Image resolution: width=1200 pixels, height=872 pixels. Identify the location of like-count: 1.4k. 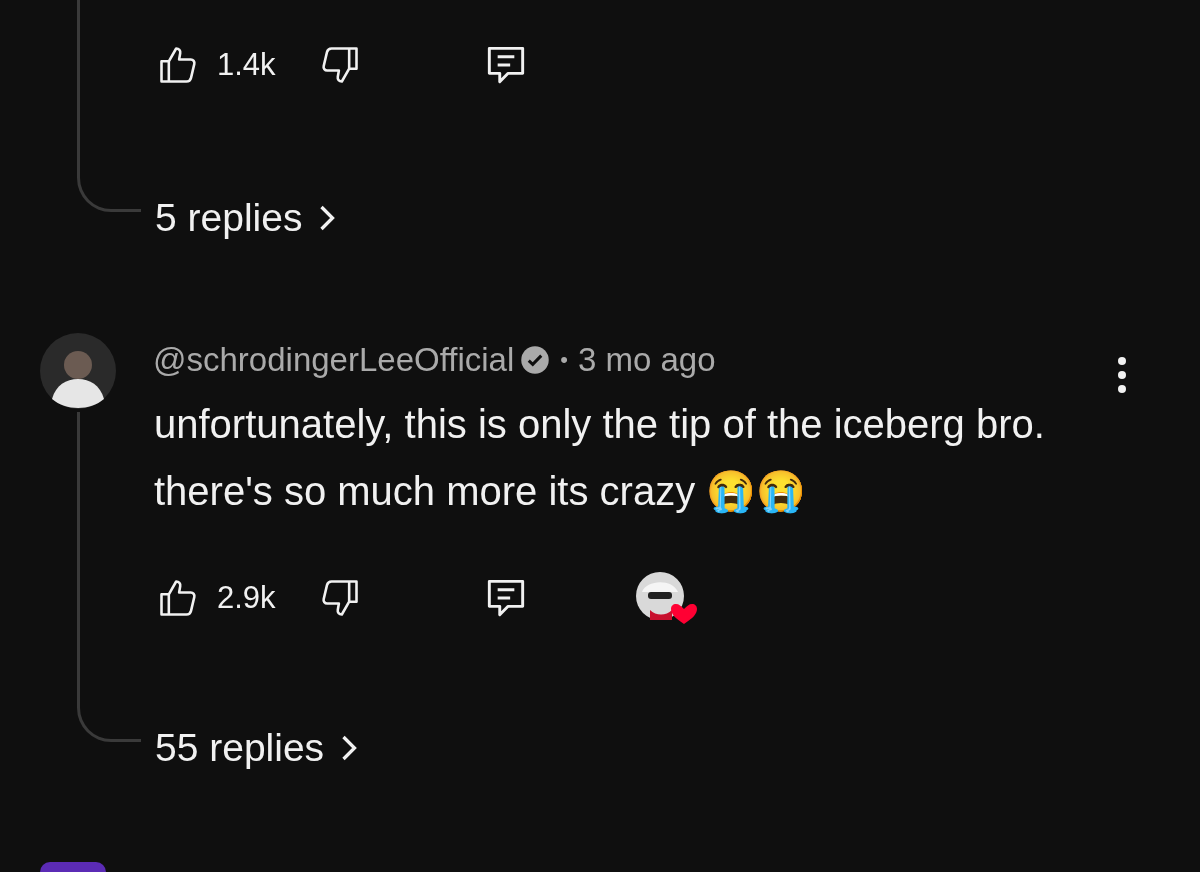
(247, 64).